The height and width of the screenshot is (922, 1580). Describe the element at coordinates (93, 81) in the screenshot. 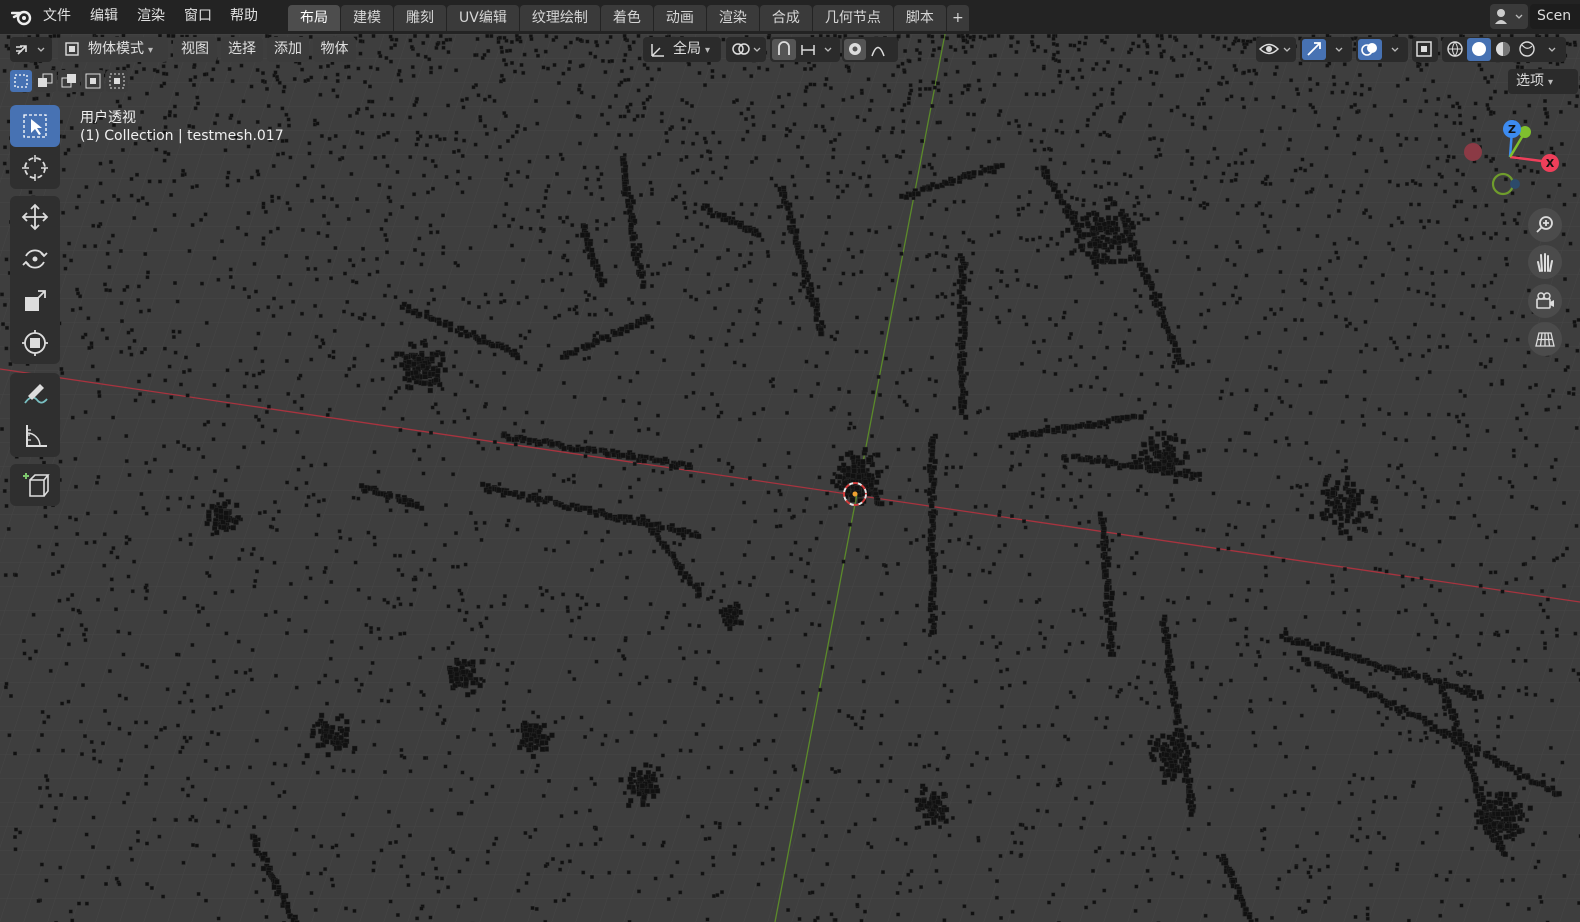

I see `select-invert-icon` at that location.